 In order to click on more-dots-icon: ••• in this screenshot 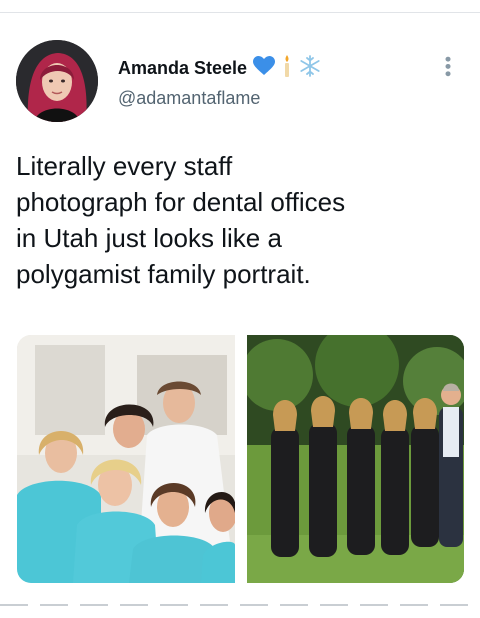, I will do `click(447, 67)`.